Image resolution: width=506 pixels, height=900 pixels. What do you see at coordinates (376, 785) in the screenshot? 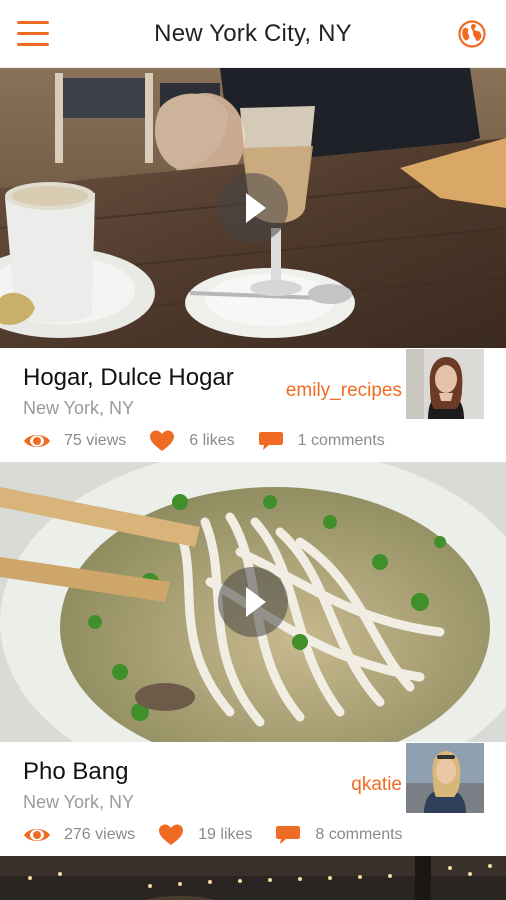
I see `author-username: qkatie` at bounding box center [376, 785].